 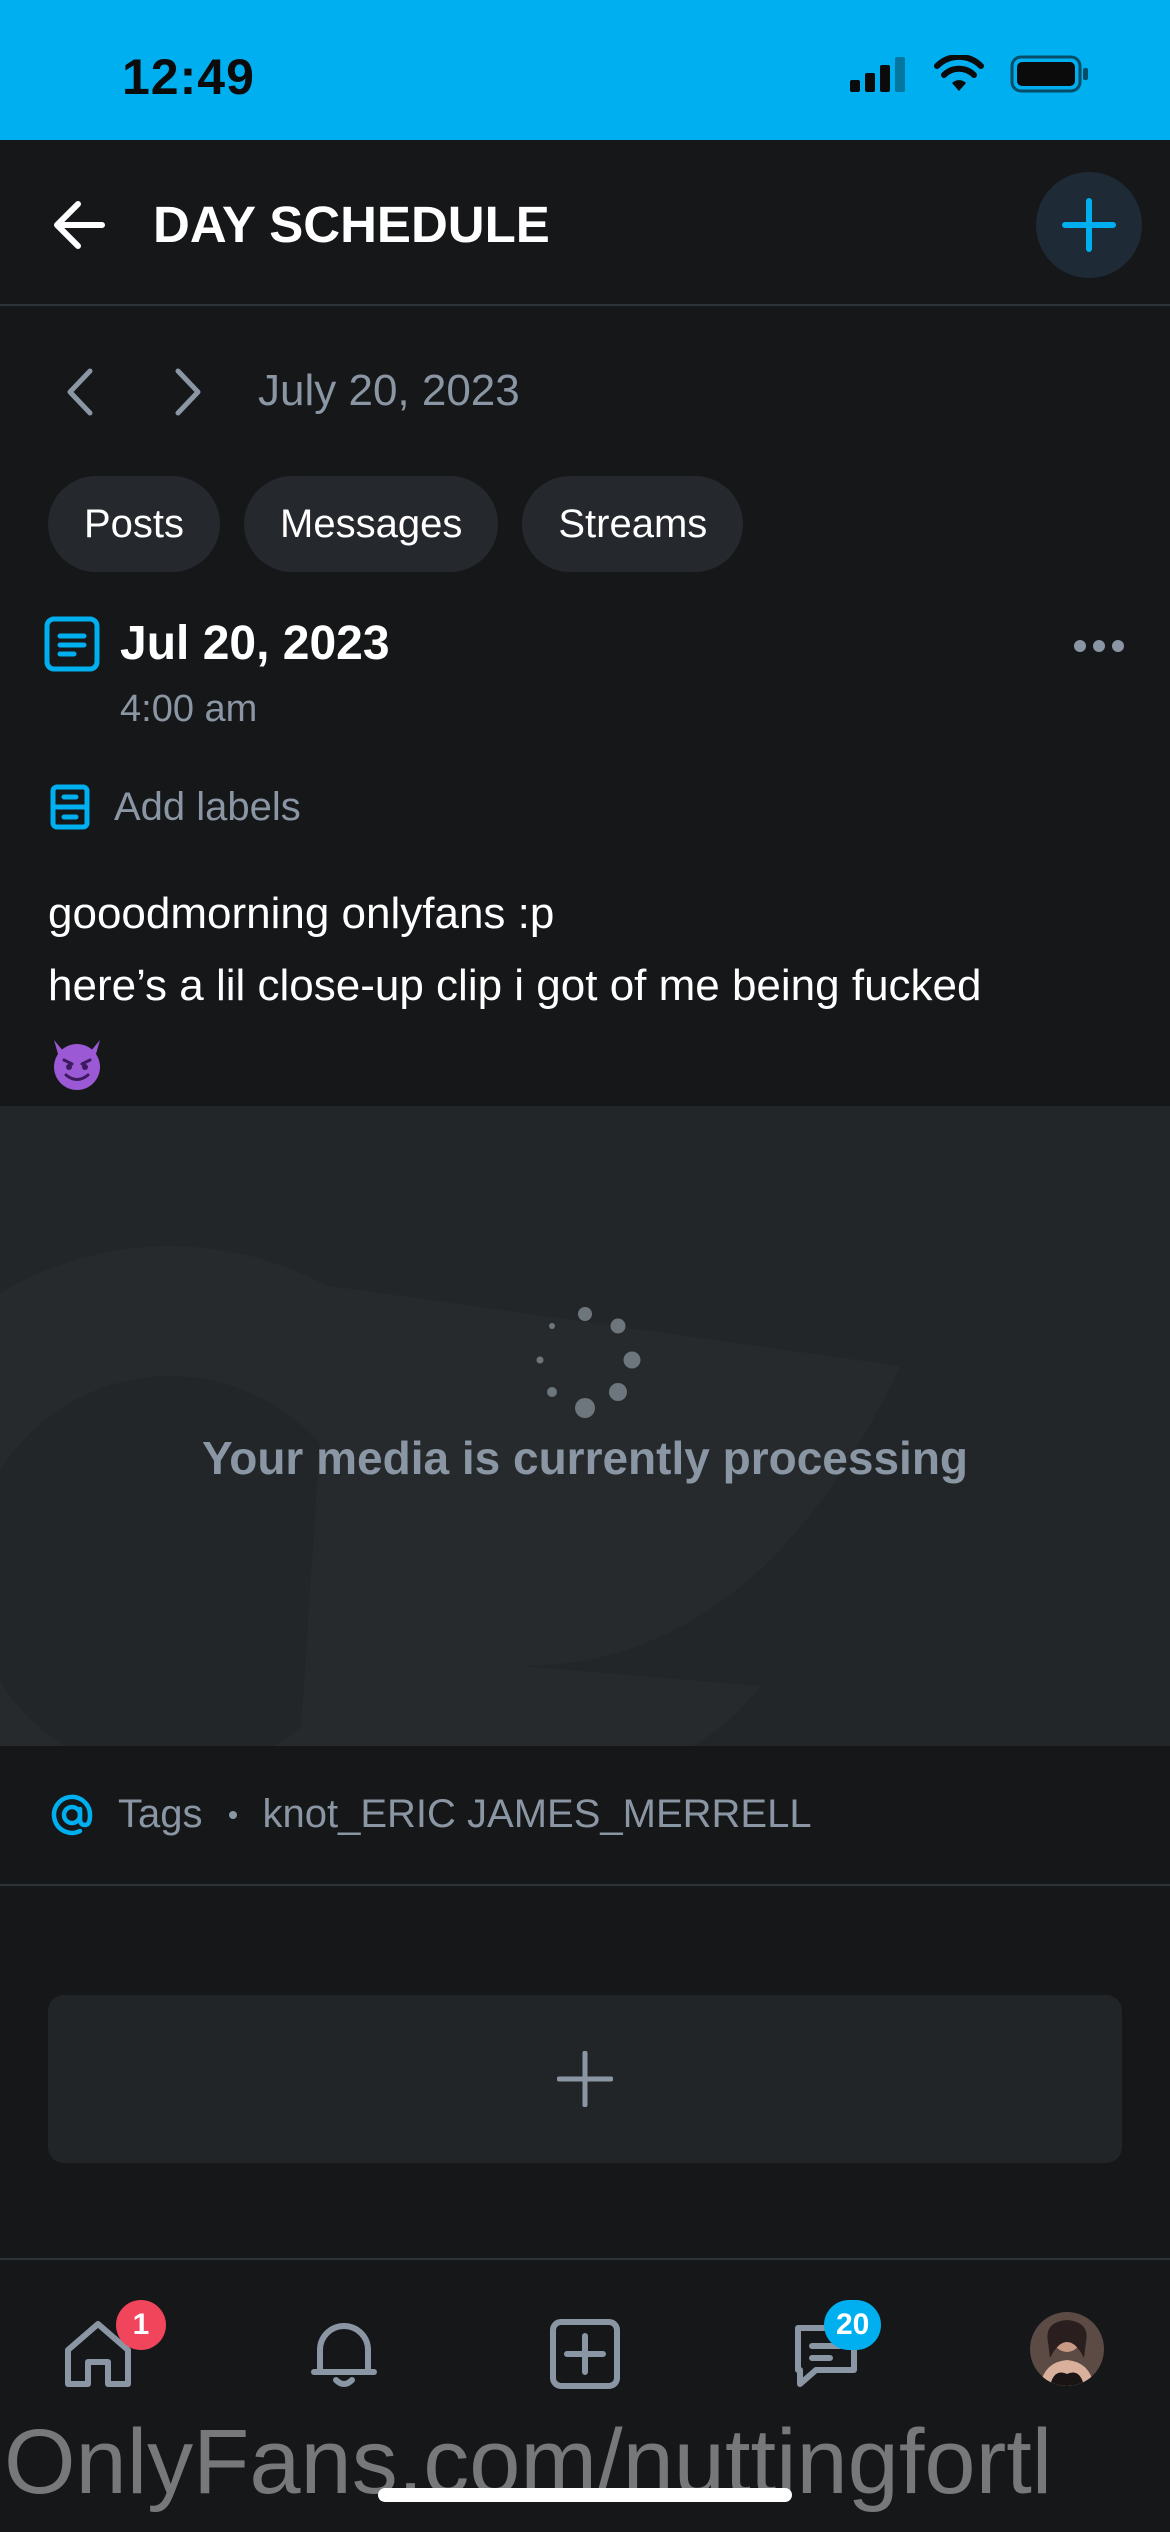 I want to click on next-day-button, so click(x=188, y=392).